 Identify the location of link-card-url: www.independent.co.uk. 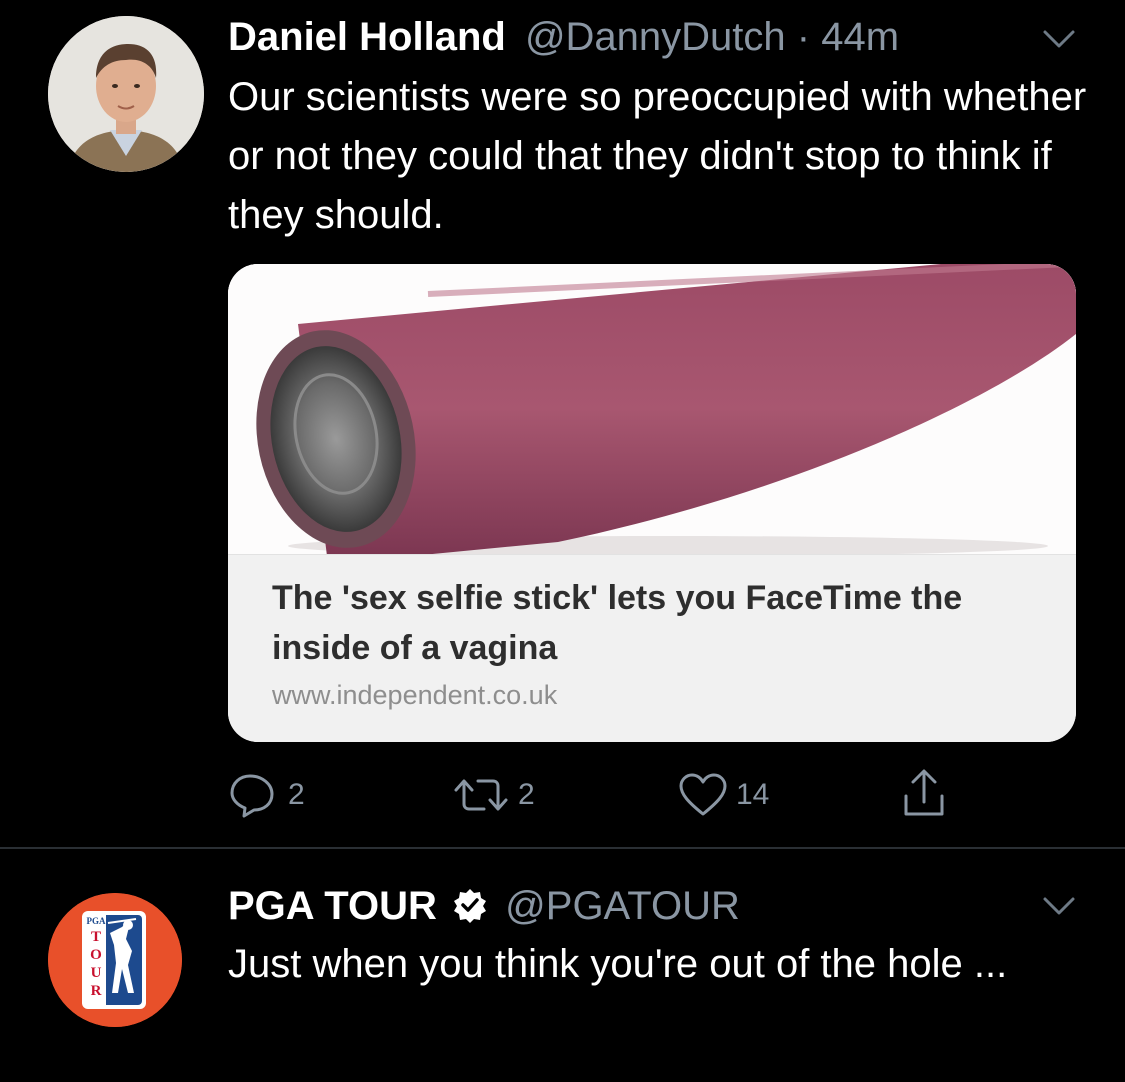
(415, 695).